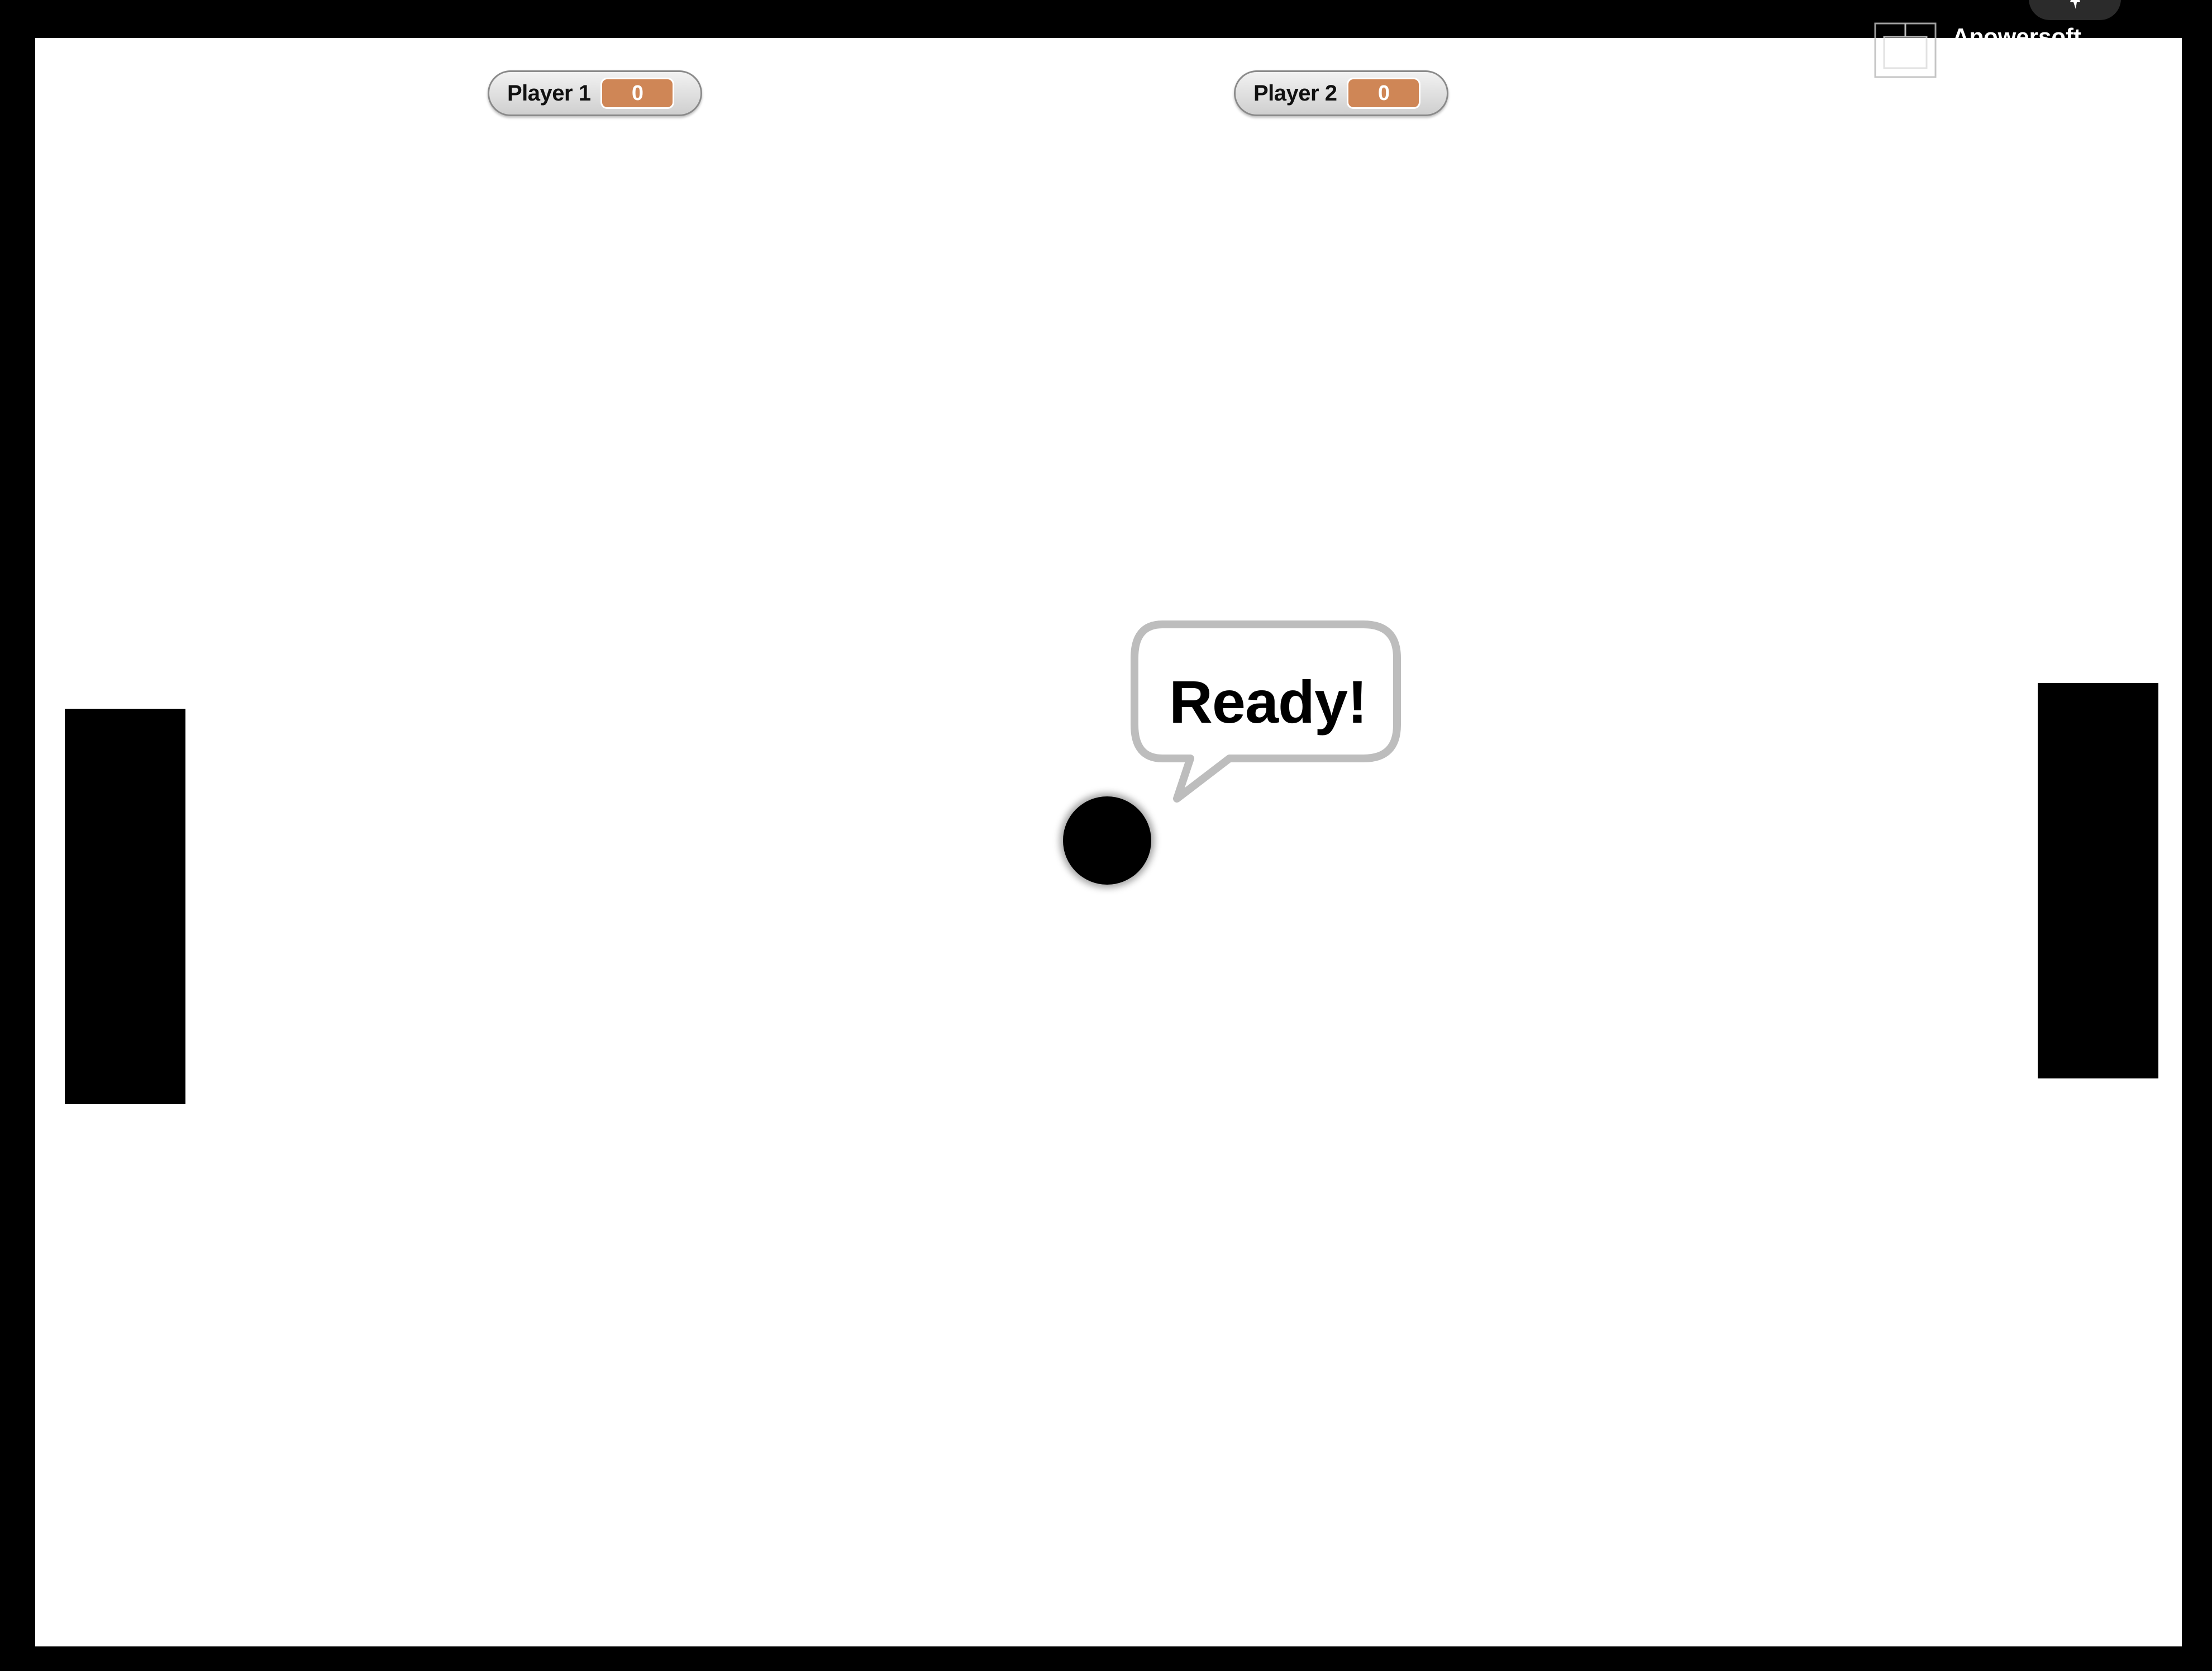 This screenshot has width=2212, height=1671. Describe the element at coordinates (1341, 93) in the screenshot. I see `player-2-score-watcher: Player 2 0` at that location.